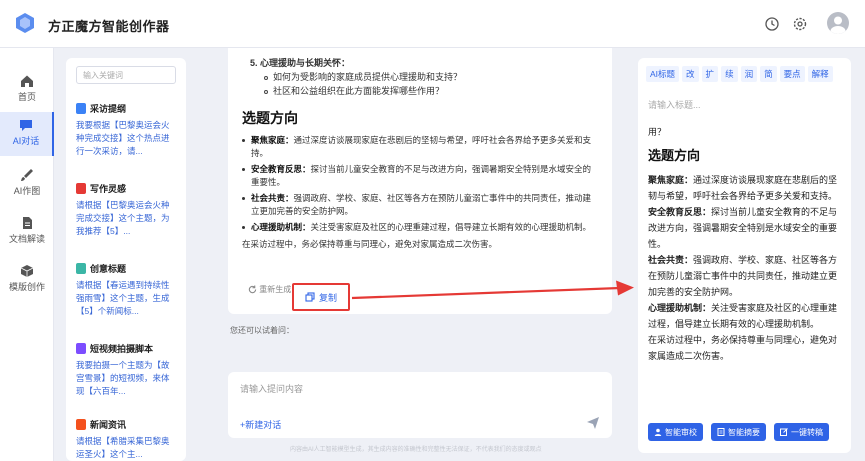  I want to click on regenerate-button: 重新生成, so click(269, 289).